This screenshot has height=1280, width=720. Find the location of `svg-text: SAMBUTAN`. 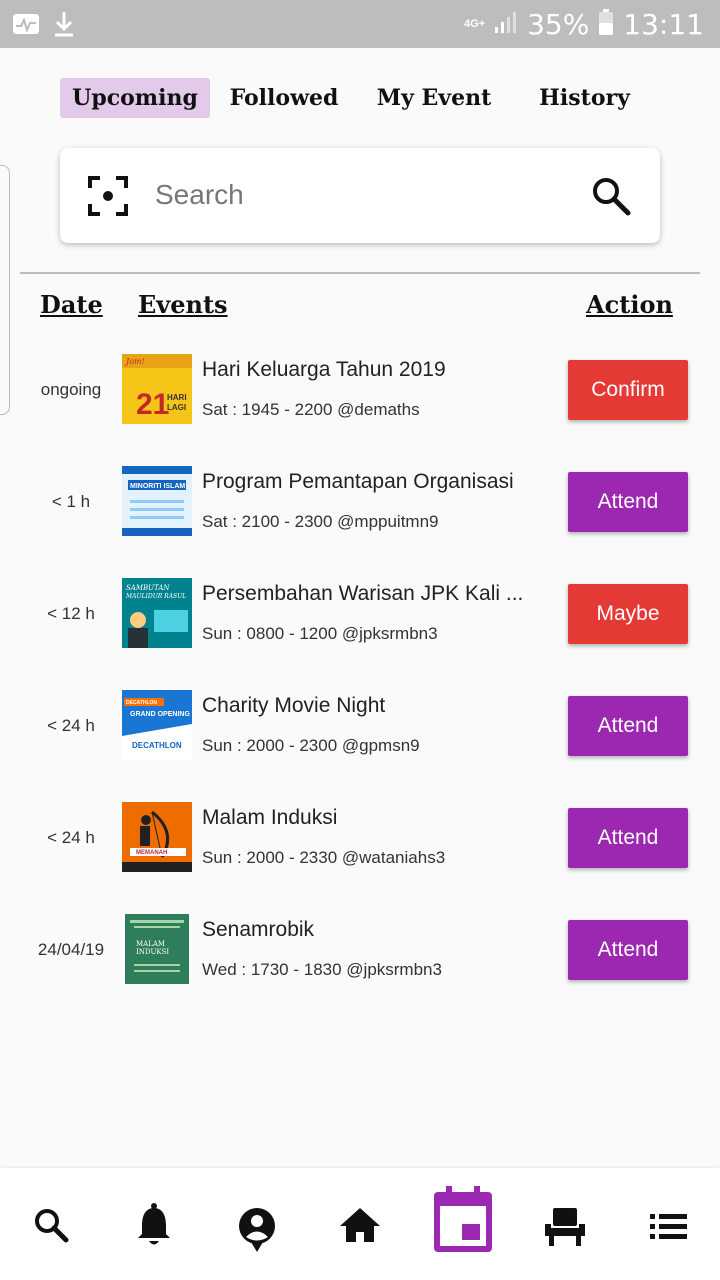

svg-text: SAMBUTAN is located at coordinates (148, 588).